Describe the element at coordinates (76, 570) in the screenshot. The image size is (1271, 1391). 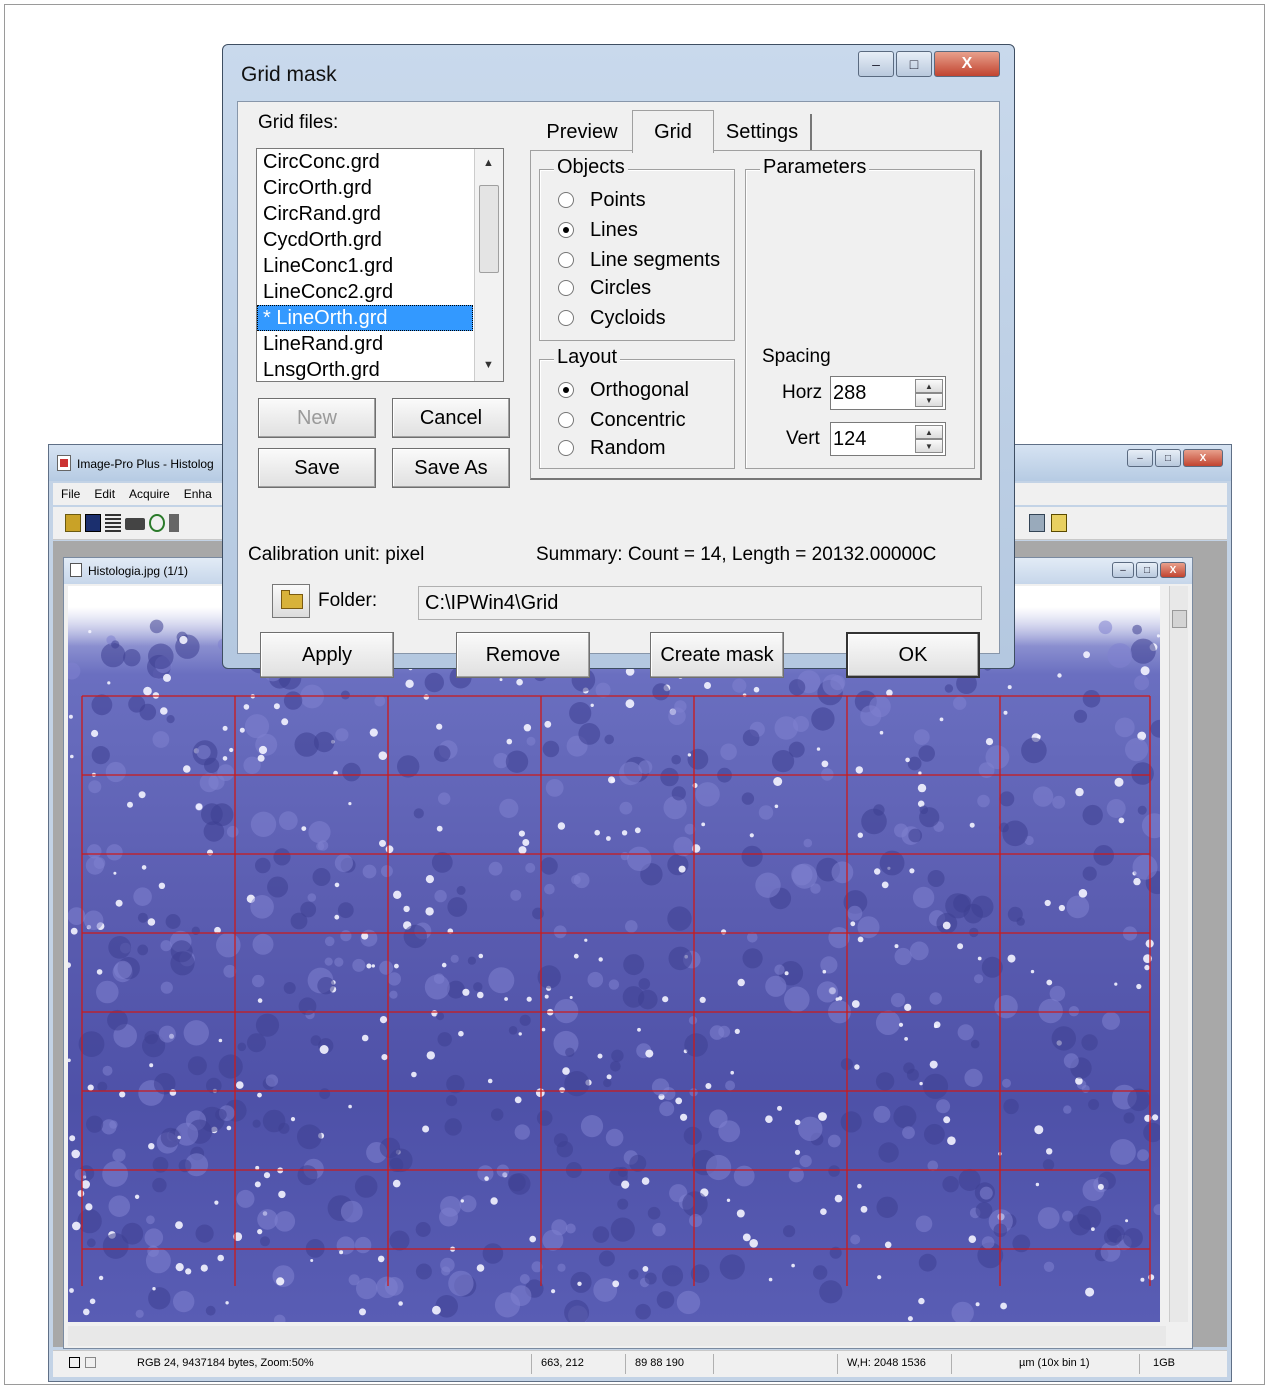
I see `image-document-icon` at that location.